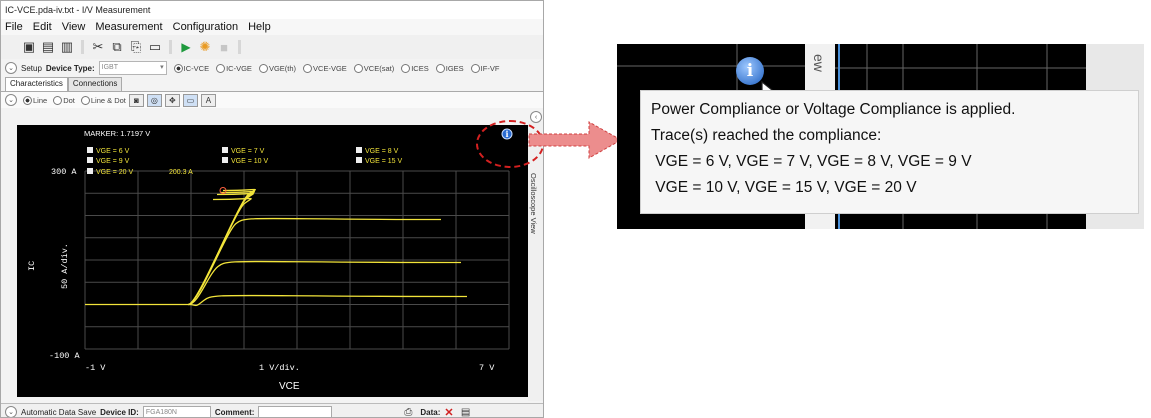 Image resolution: width=1151 pixels, height=418 pixels. I want to click on paste-icon: ⎘, so click(136, 47).